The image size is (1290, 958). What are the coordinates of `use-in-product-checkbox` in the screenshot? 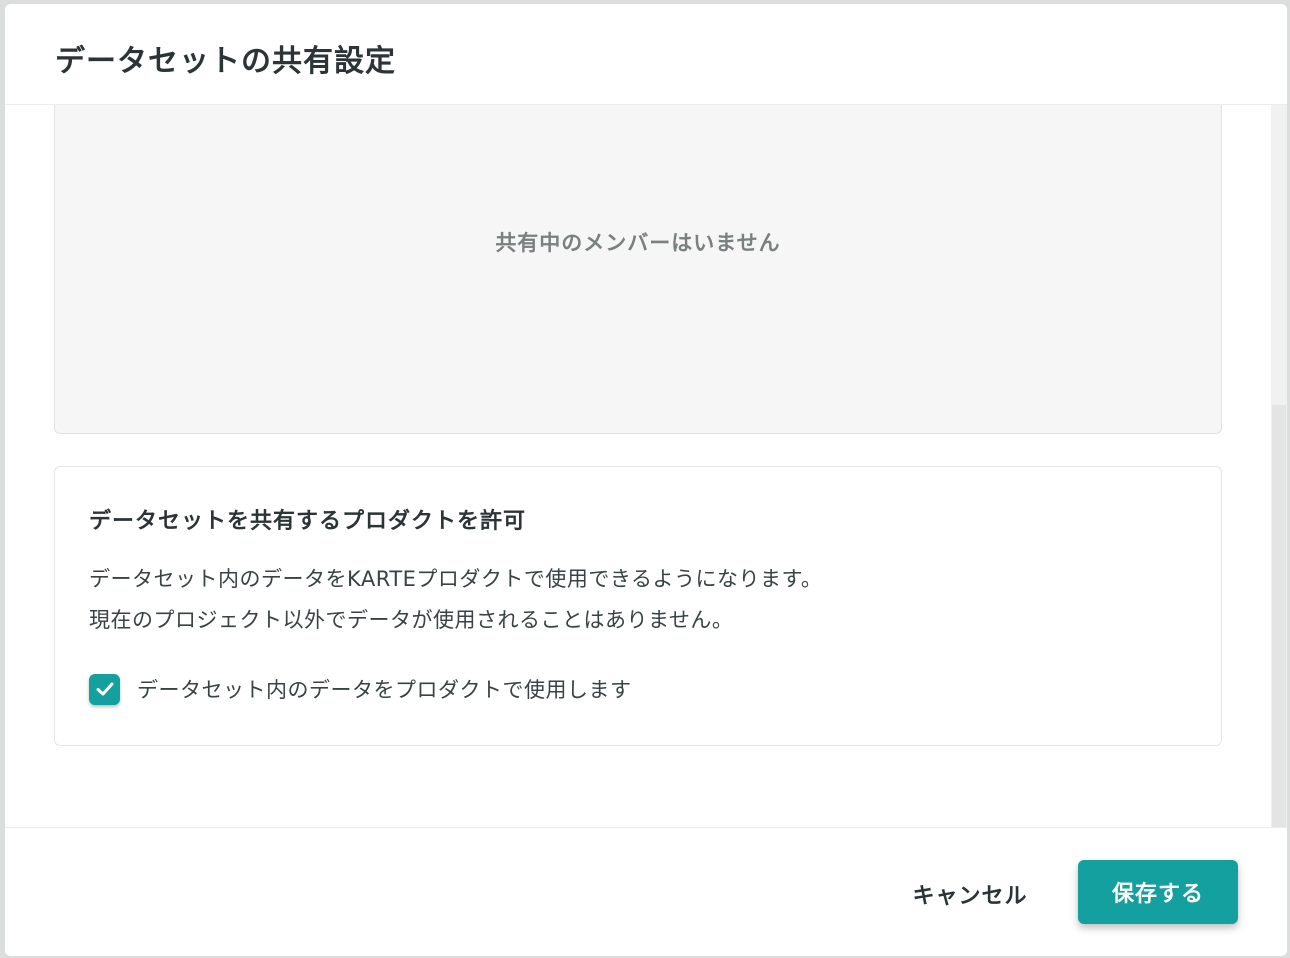 It's located at (104, 689).